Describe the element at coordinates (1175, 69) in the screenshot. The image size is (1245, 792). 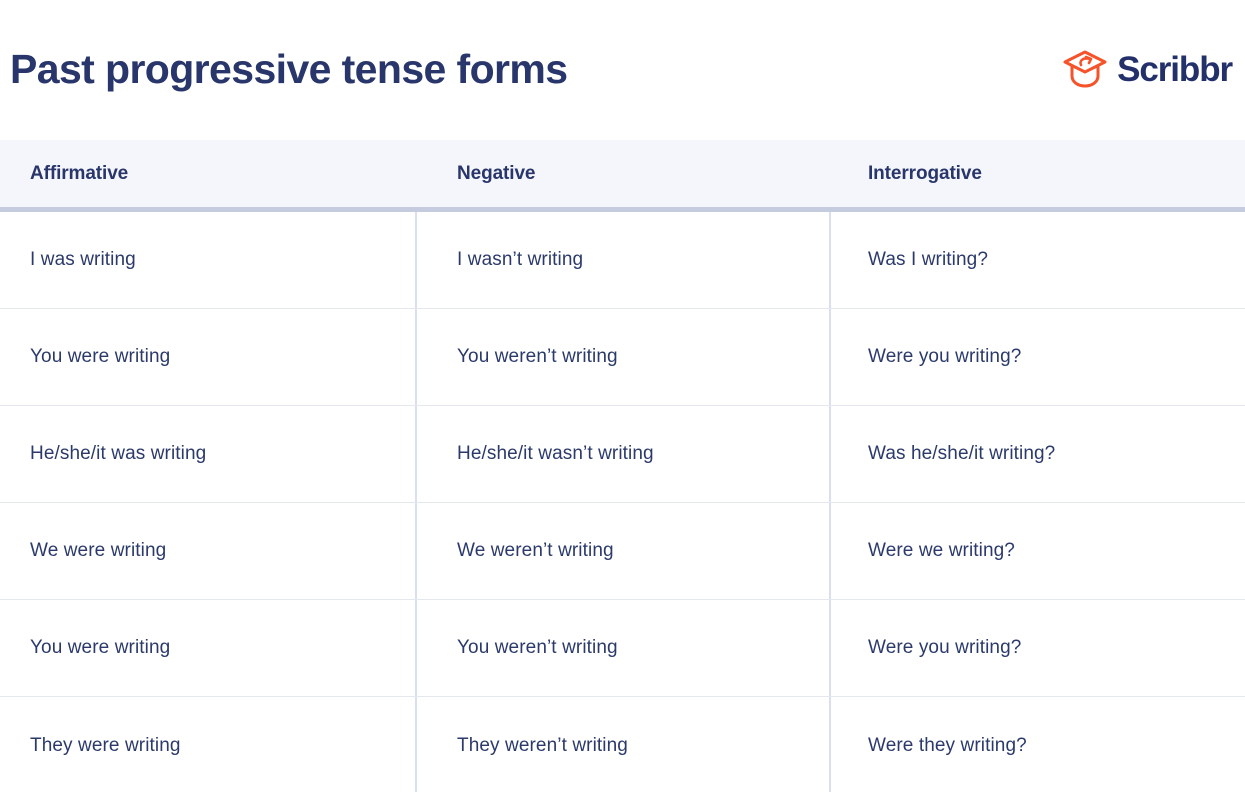
I see `scribbr-wordmark: Scribbr` at that location.